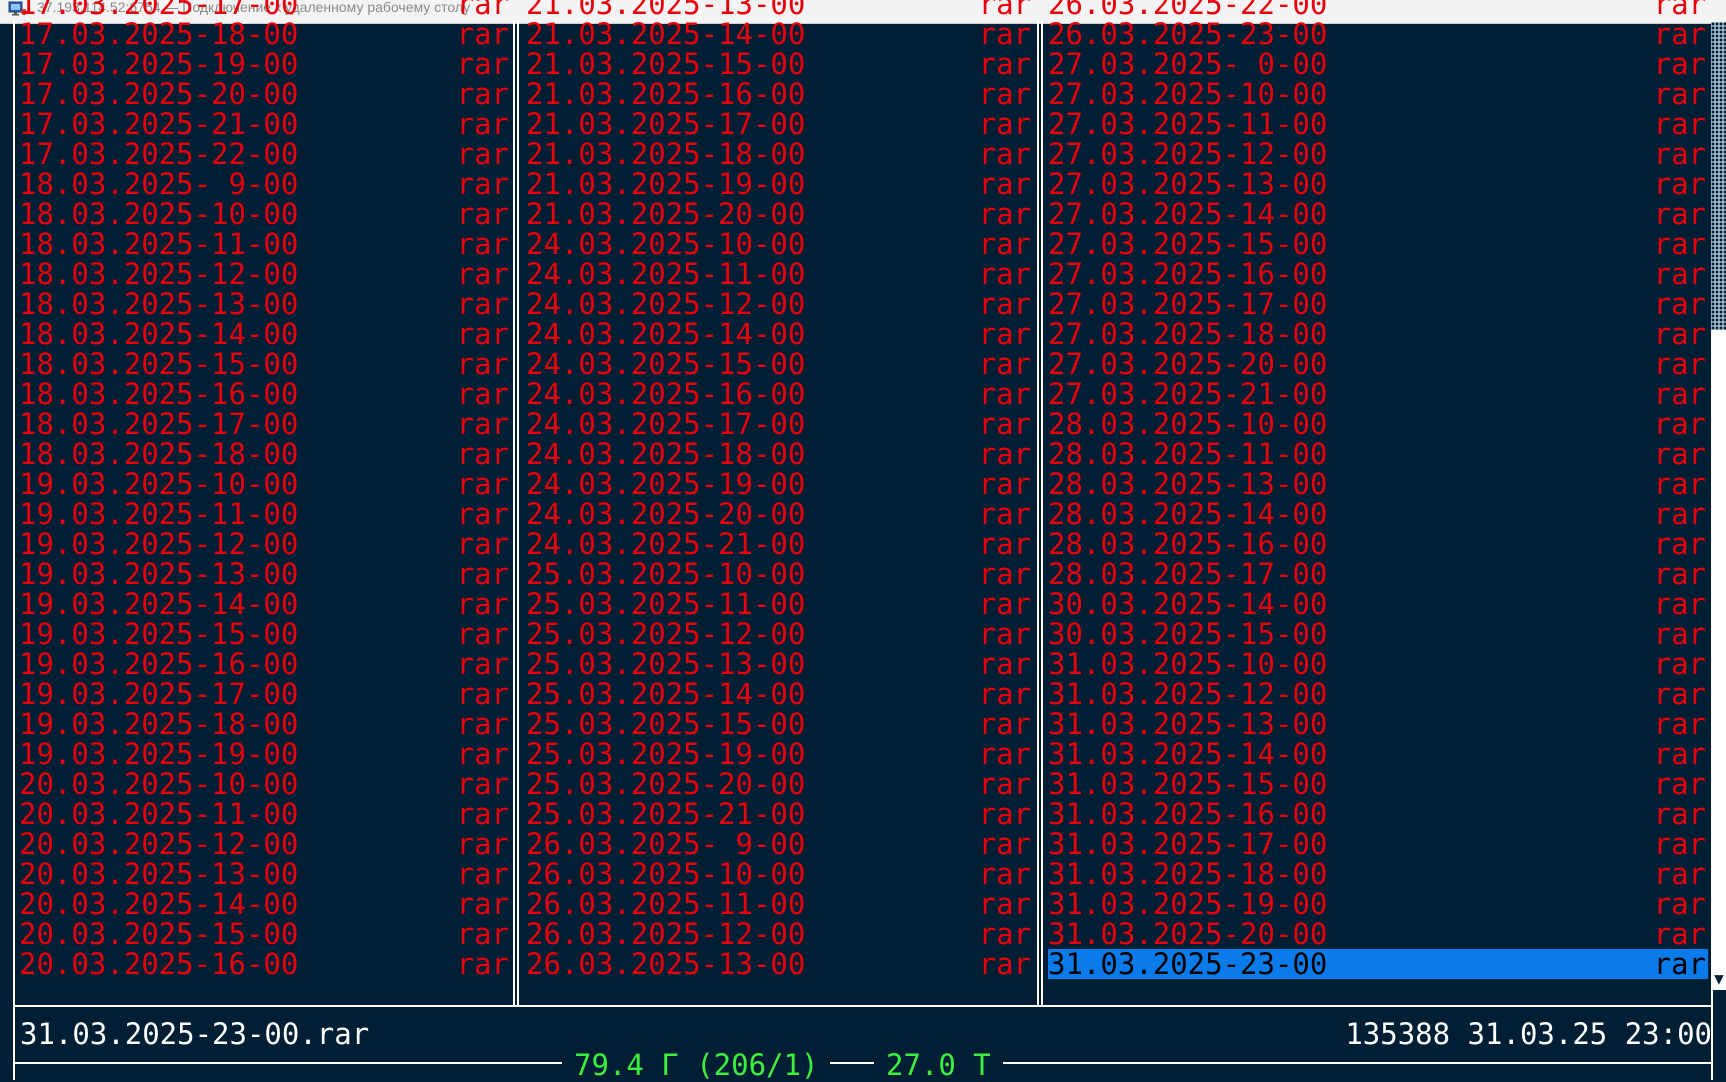 This screenshot has height=1082, width=1726. Describe the element at coordinates (265, 184) in the screenshot. I see `file-row: 18.03.2025- 9-00 rar` at that location.